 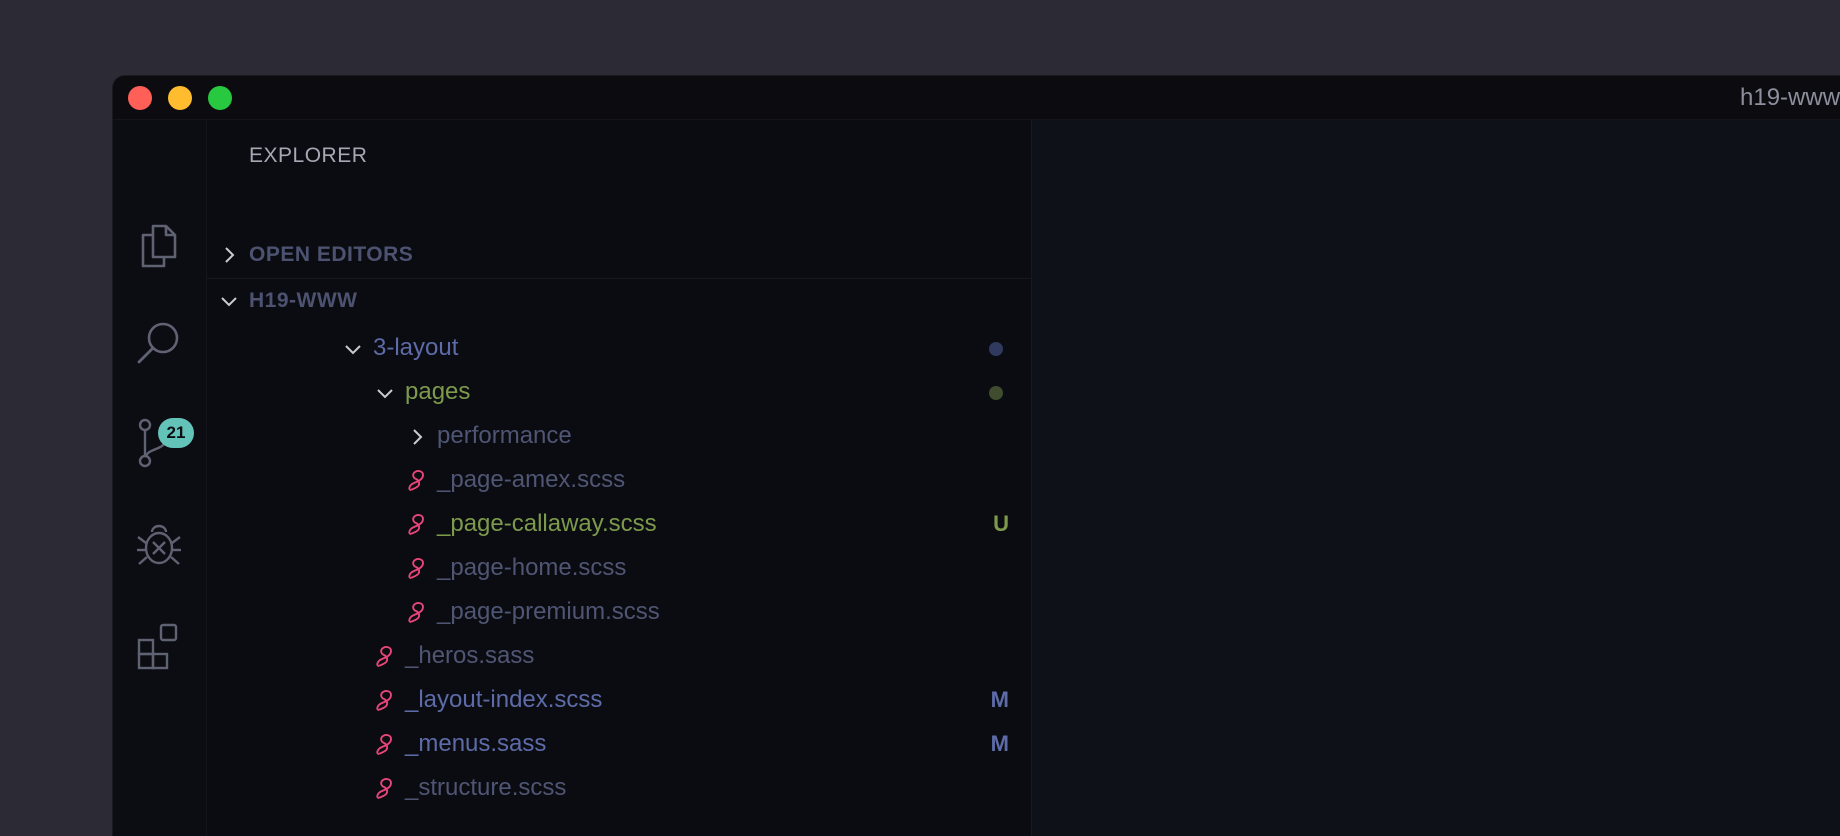 I want to click on folder-name: pages, so click(x=438, y=391).